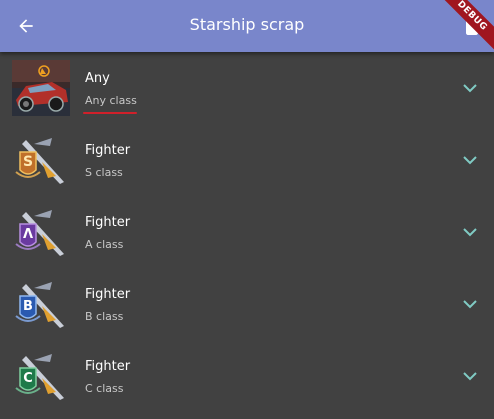 This screenshot has height=419, width=494. I want to click on fighter-ship-c-badge-icon: C, so click(41, 376).